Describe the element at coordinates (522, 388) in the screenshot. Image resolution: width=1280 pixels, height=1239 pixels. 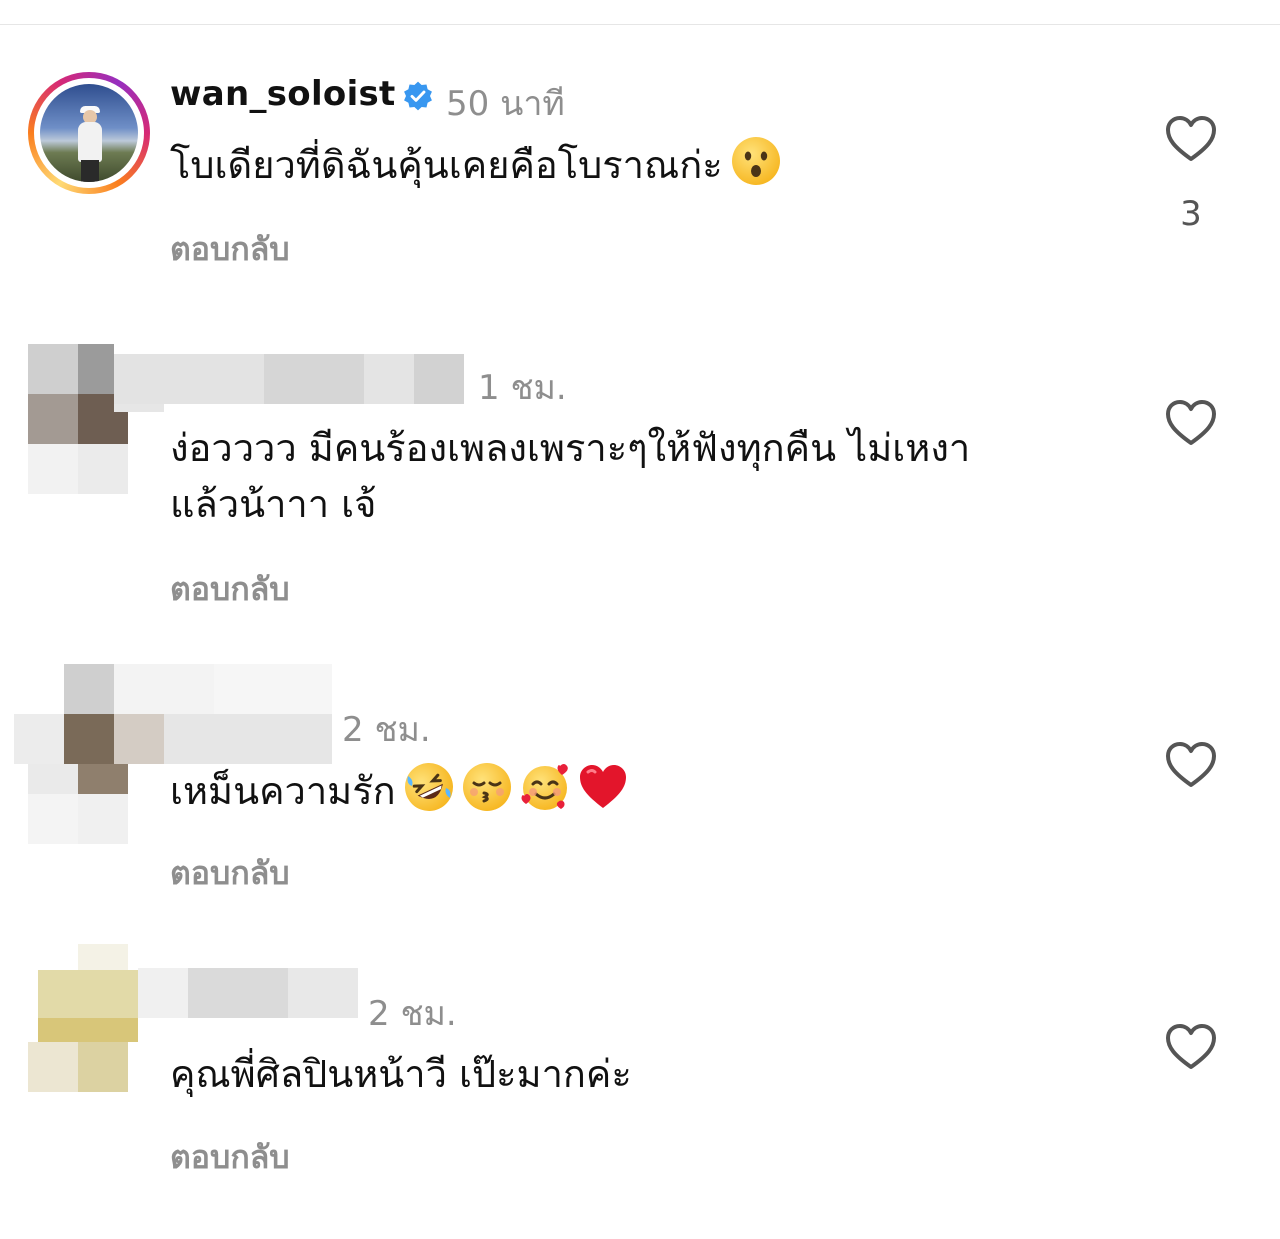
I see `comment-time: 1 ชม.` at that location.